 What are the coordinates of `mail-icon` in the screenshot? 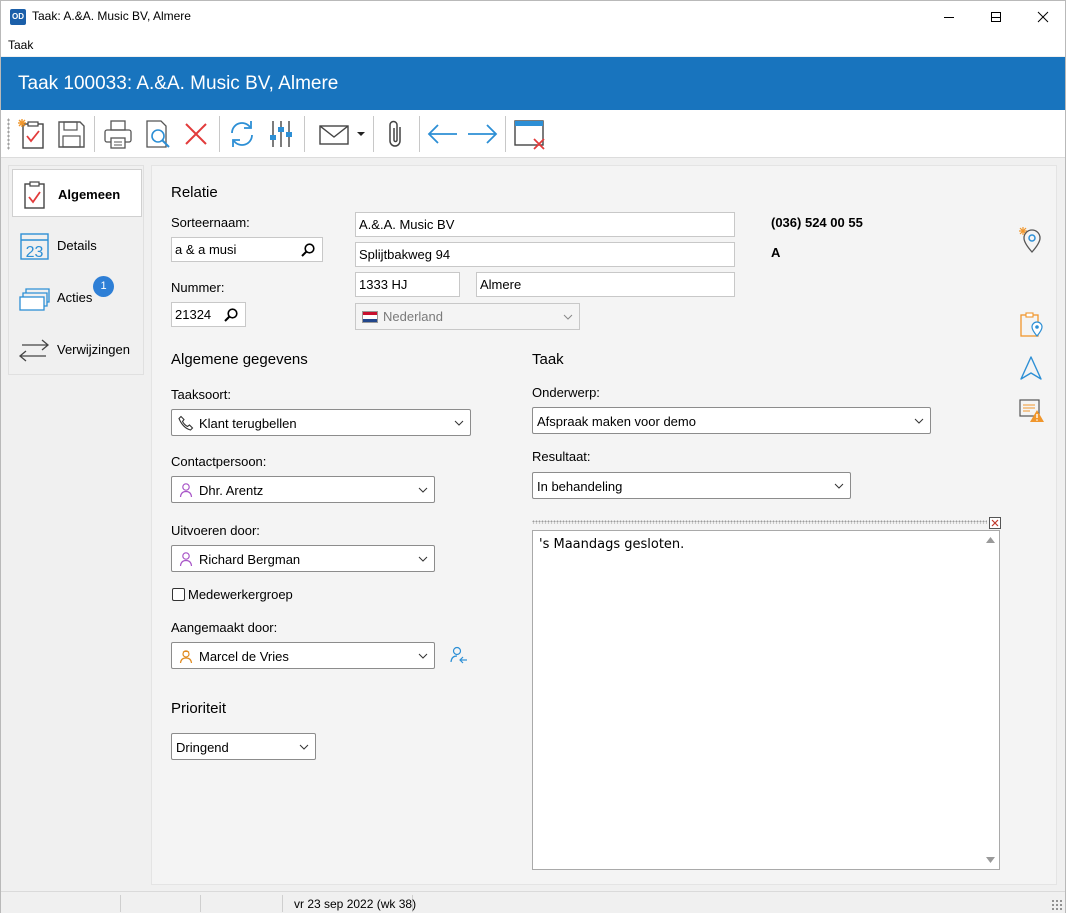 It's located at (334, 135).